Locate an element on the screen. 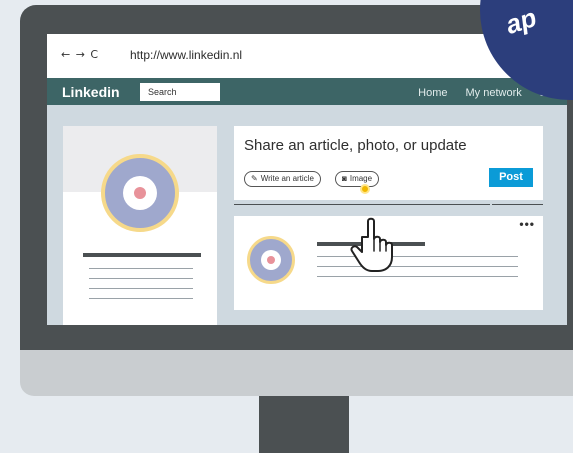  post-avatar is located at coordinates (271, 260).